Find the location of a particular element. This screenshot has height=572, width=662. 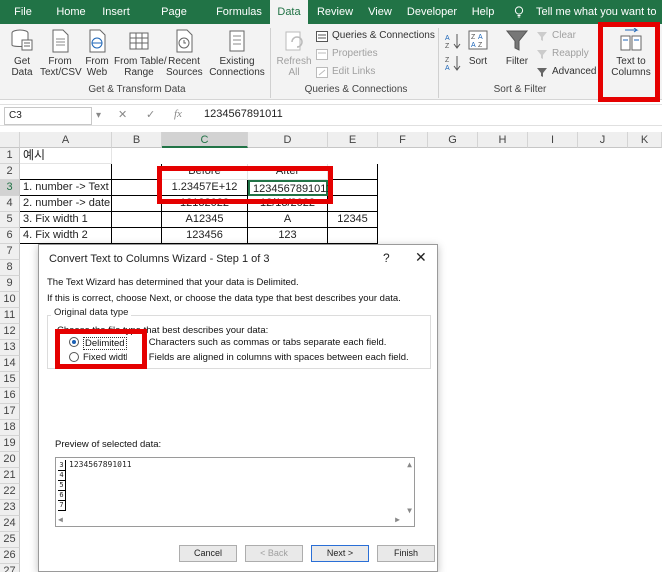

row-header-12: 12 is located at coordinates (10, 332).